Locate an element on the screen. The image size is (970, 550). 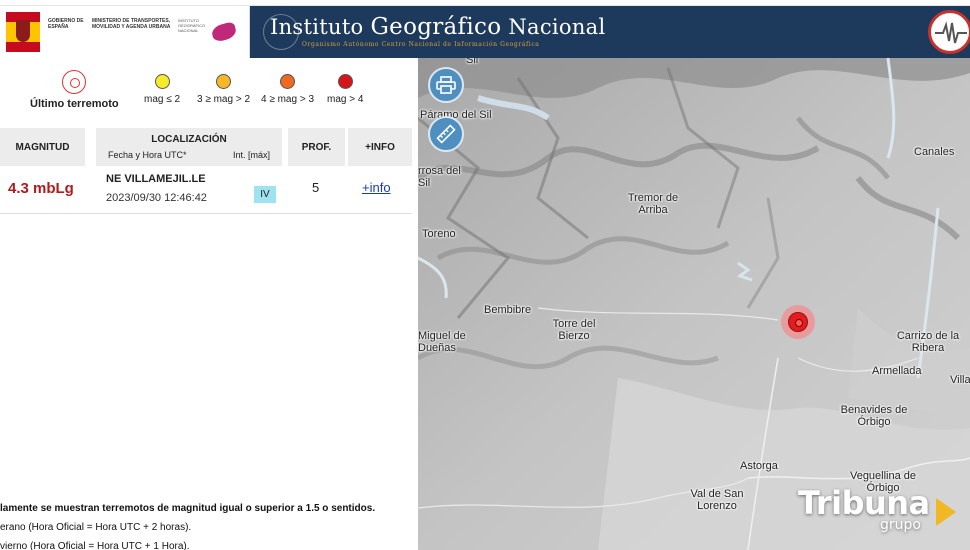
title-part-3: Nacional is located at coordinates (553, 27).